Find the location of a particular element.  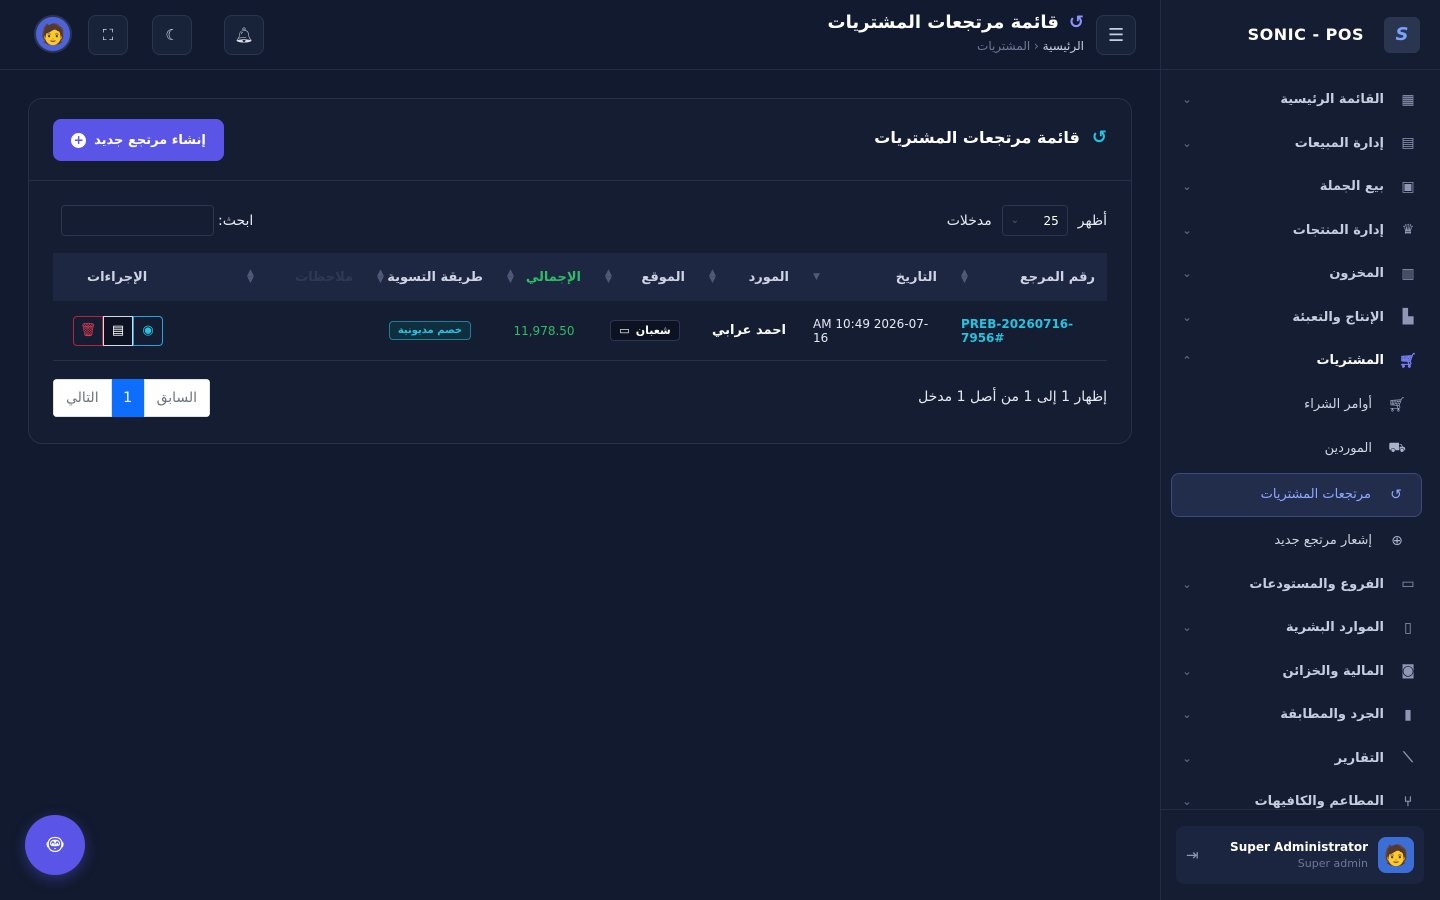

sidebar-item-production: ▙ الإنتاج والتعبئة ⌄ is located at coordinates (1300, 318).